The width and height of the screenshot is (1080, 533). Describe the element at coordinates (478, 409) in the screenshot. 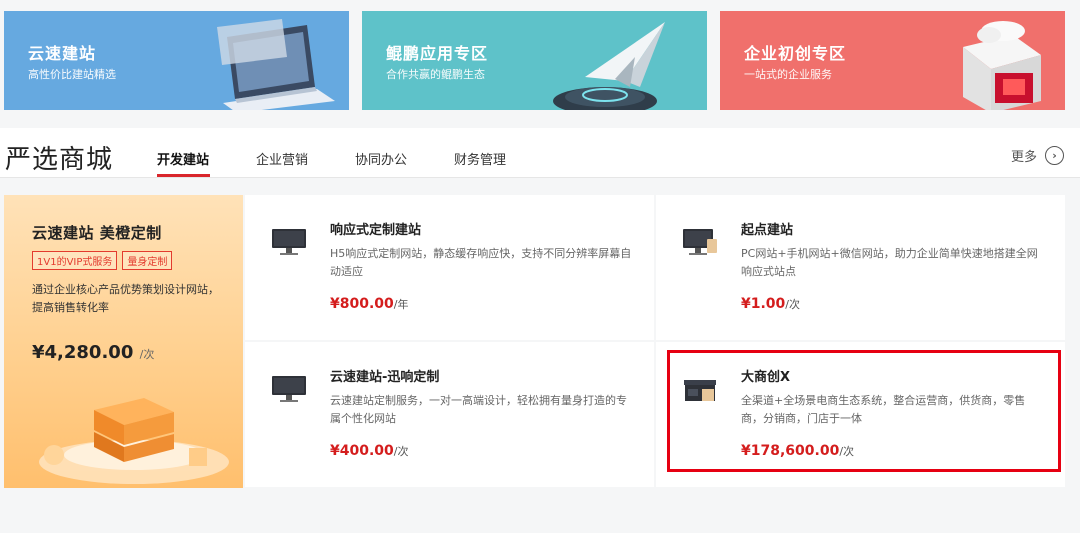

I see `product-description: 云速建站定制服务，一对一高端设计，轻松拥有量身打造的专属个性化网站` at that location.